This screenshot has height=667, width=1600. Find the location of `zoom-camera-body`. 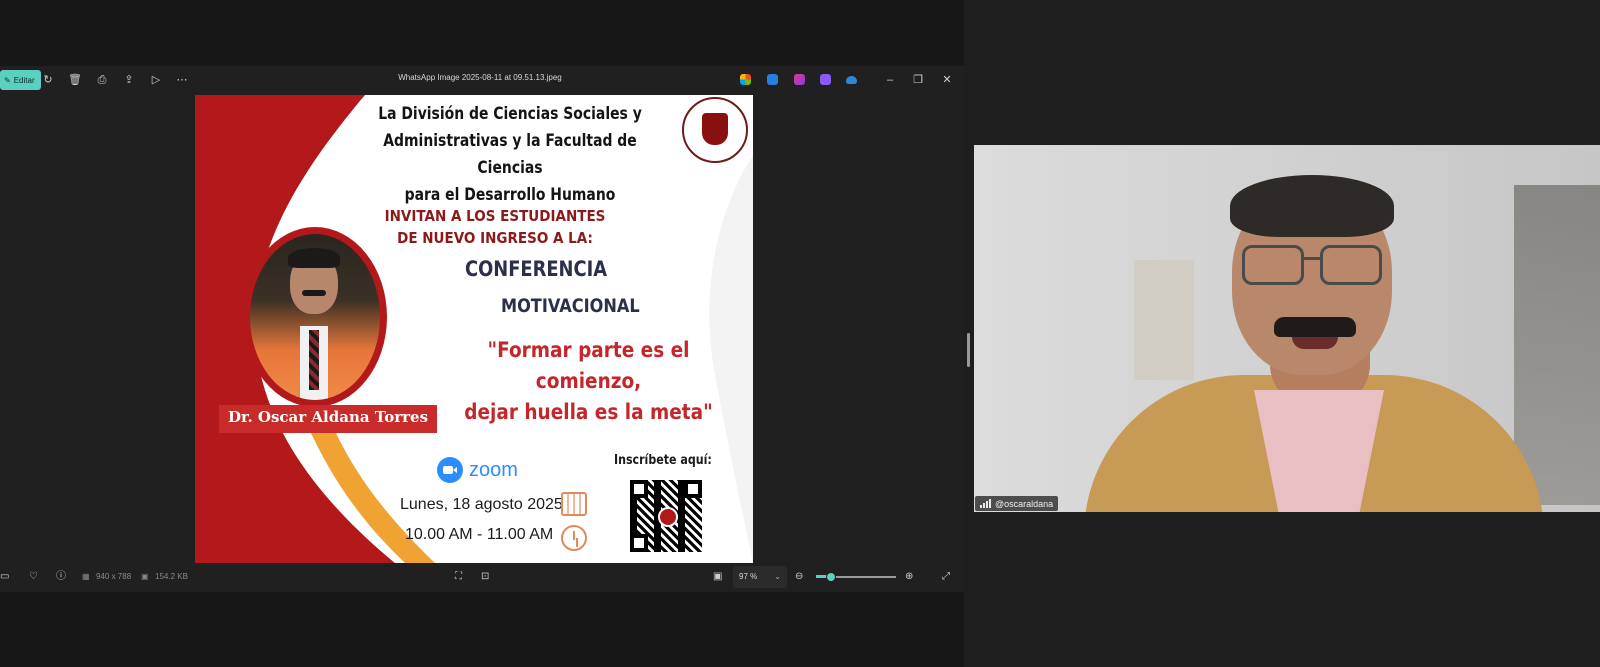

zoom-camera-body is located at coordinates (448, 470).